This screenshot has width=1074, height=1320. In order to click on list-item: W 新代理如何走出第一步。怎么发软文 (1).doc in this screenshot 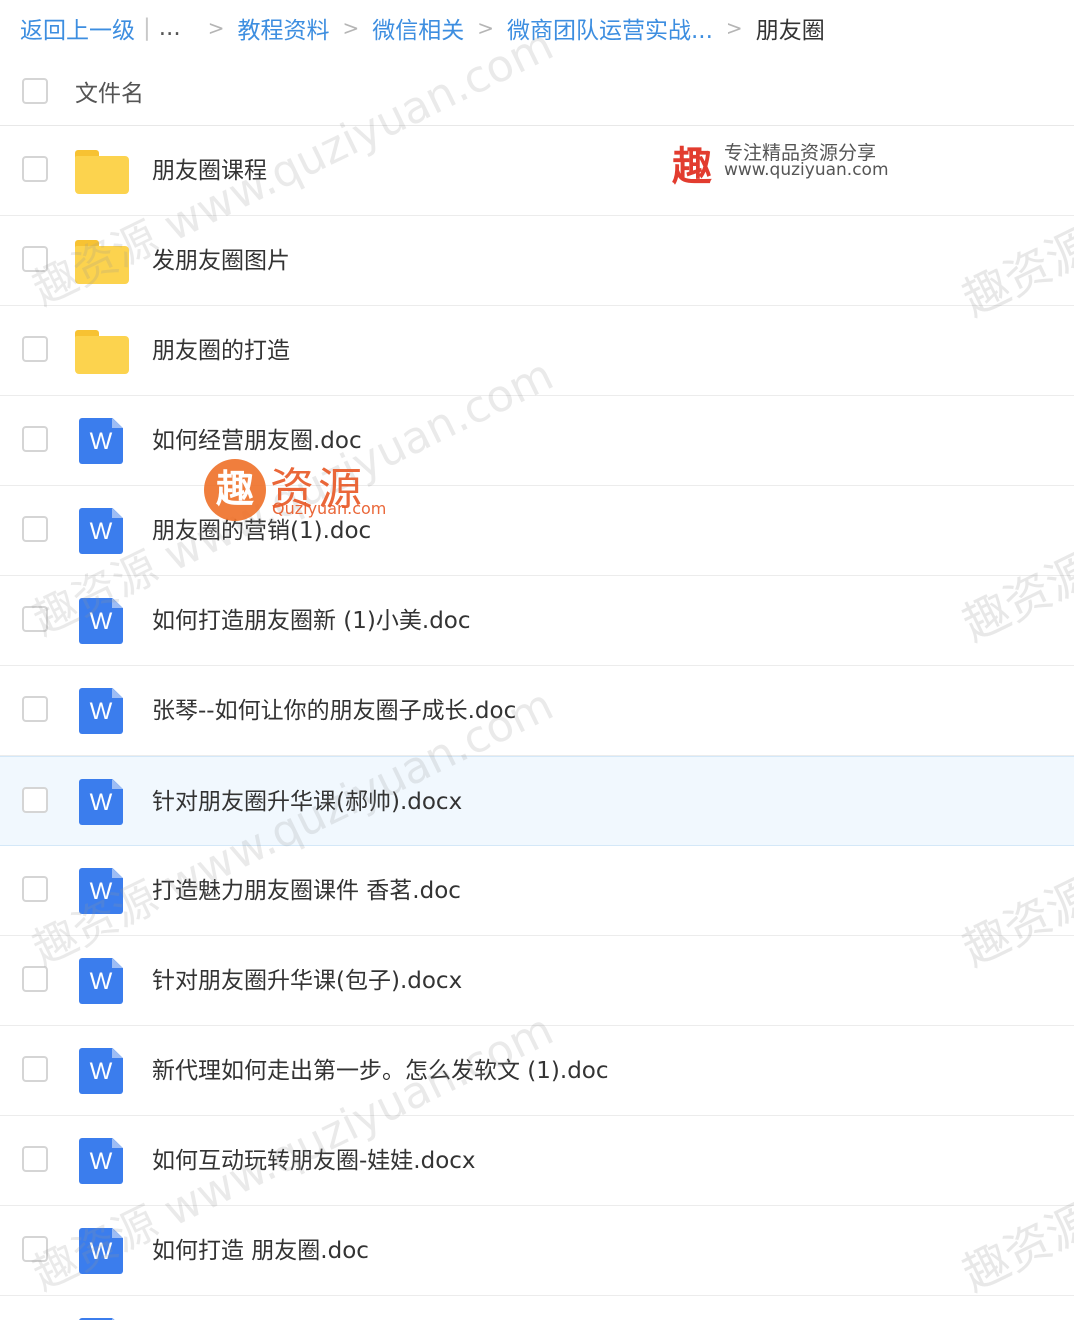, I will do `click(537, 1071)`.